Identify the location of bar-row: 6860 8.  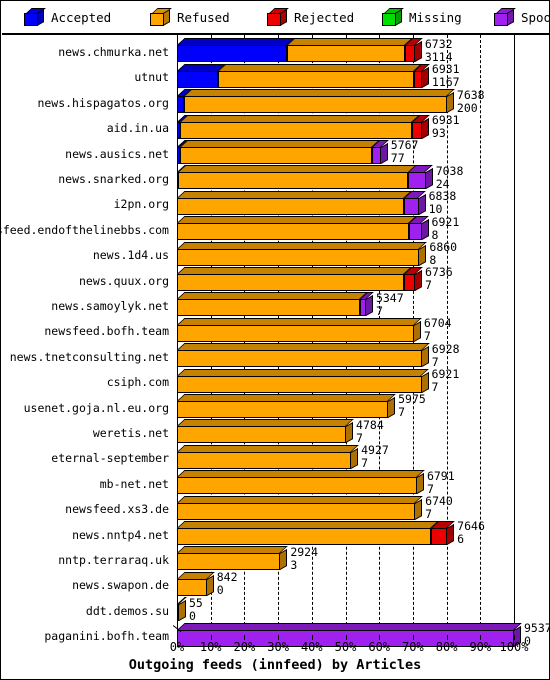
(345, 254).